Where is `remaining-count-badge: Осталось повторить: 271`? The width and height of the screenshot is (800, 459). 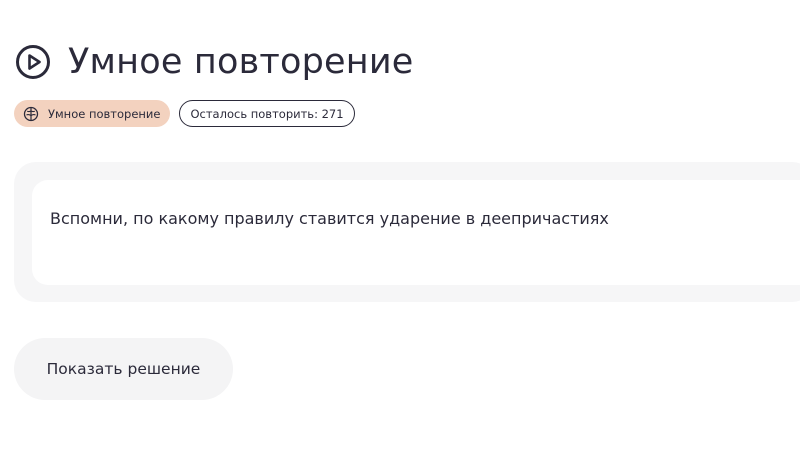
remaining-count-badge: Осталось повторить: 271 is located at coordinates (267, 113).